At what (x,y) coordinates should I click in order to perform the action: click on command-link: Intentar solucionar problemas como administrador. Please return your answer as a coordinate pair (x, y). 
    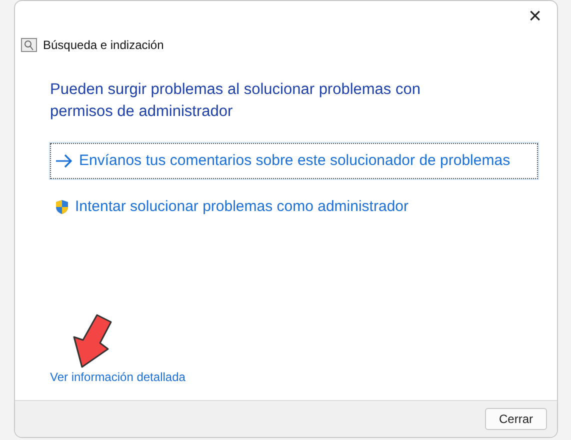
    Looking at the image, I should click on (294, 207).